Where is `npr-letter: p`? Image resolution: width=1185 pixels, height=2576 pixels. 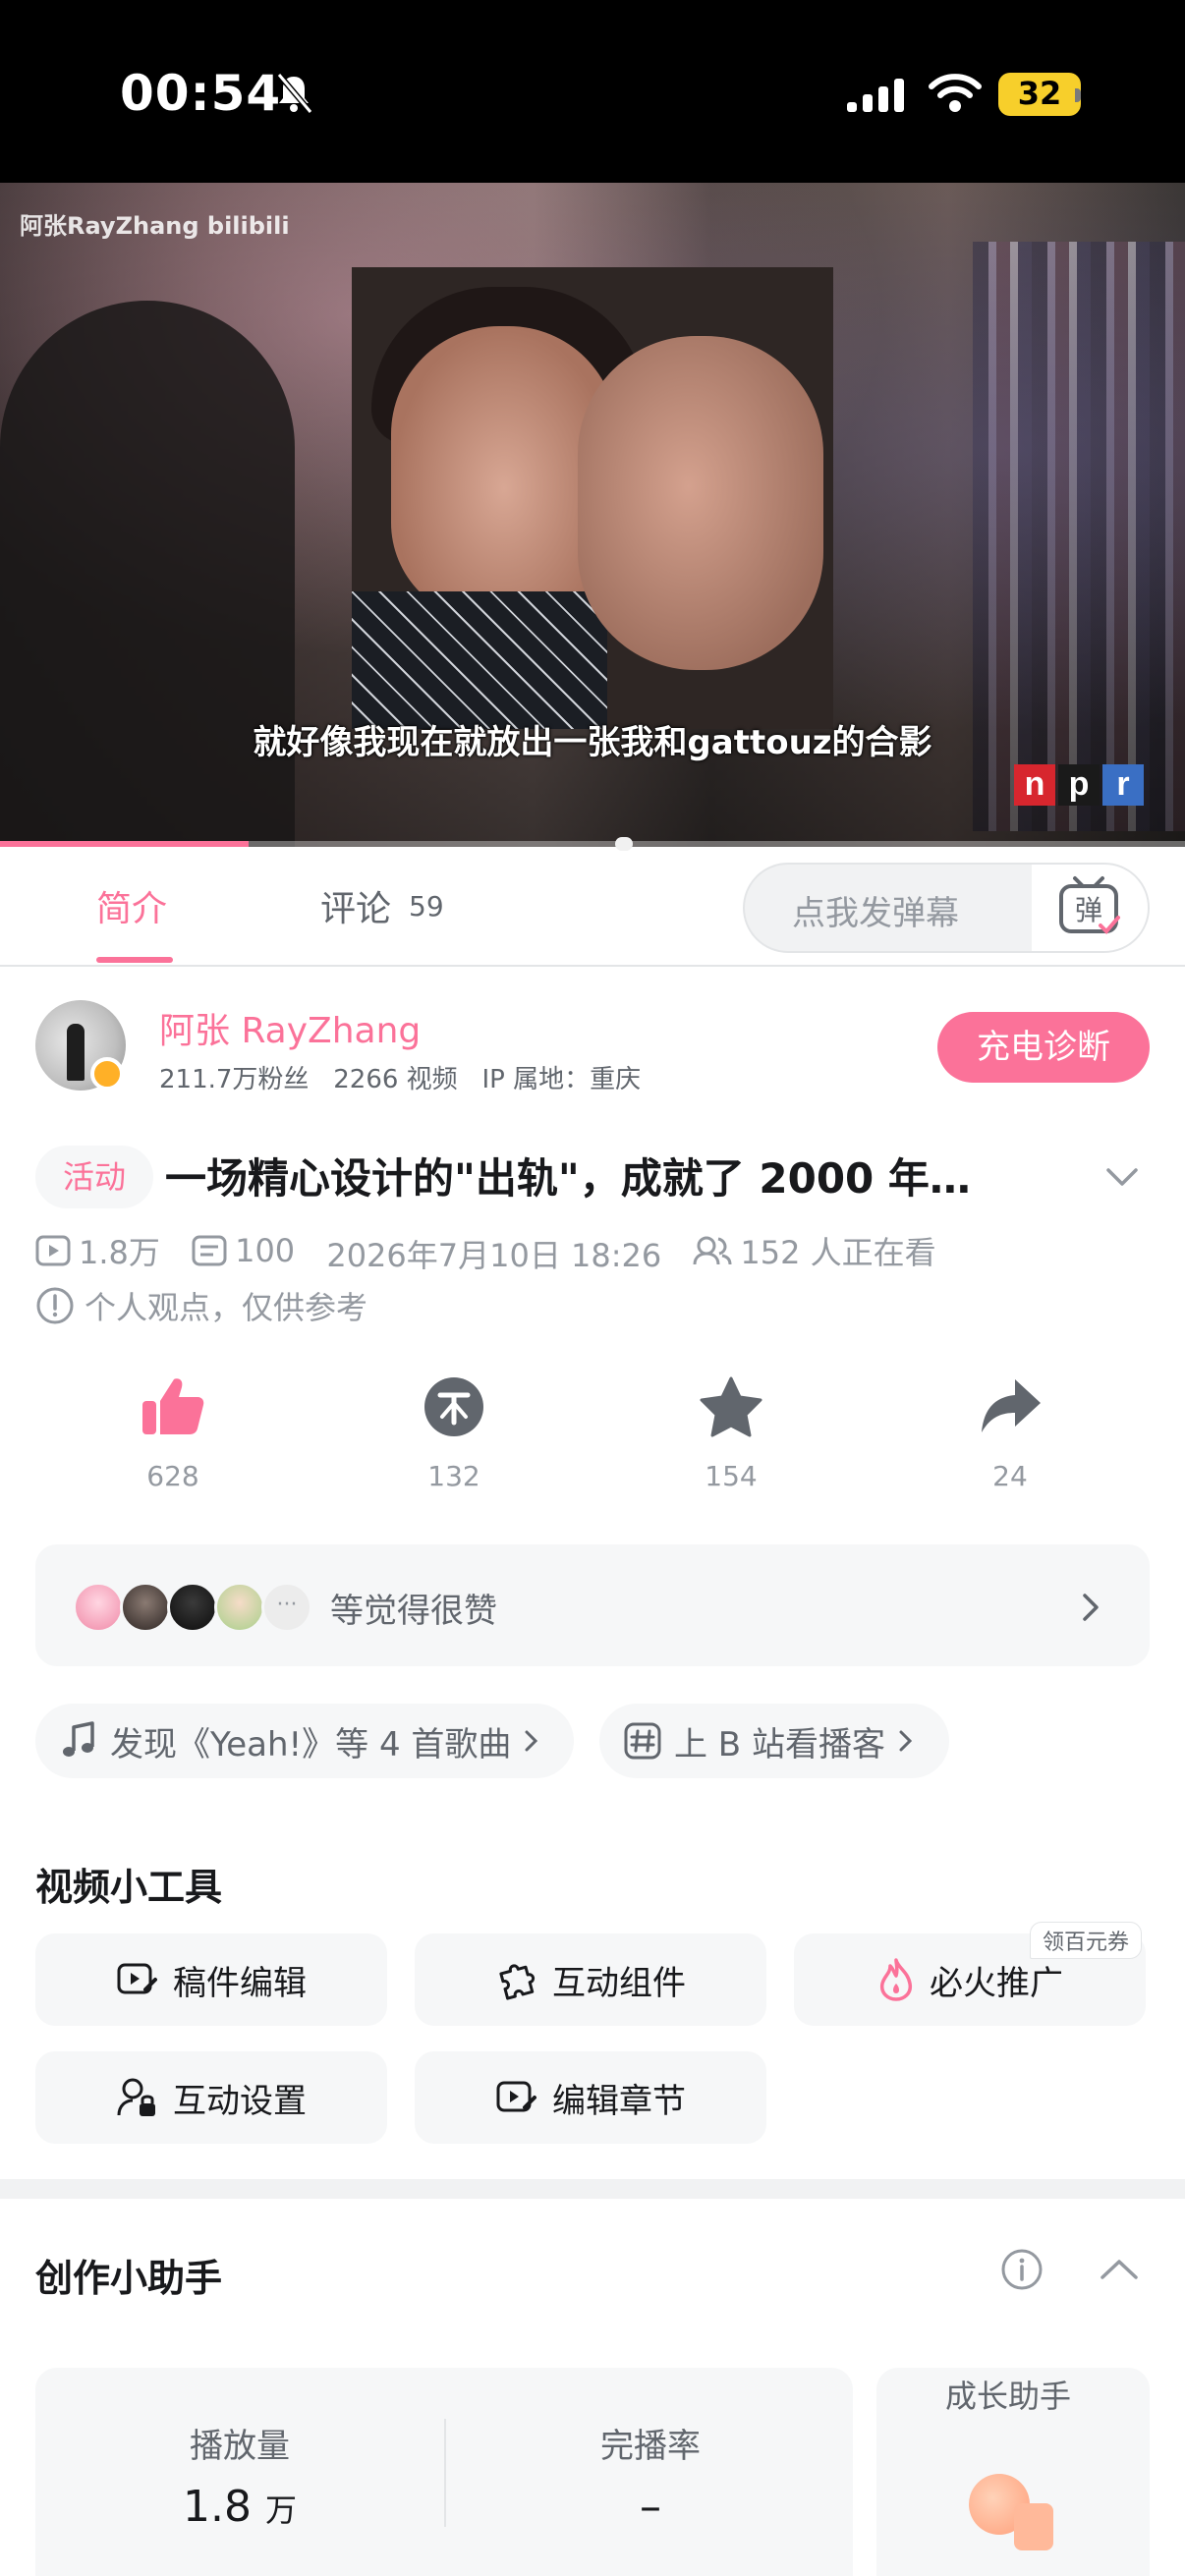
npr-letter: p is located at coordinates (1079, 785).